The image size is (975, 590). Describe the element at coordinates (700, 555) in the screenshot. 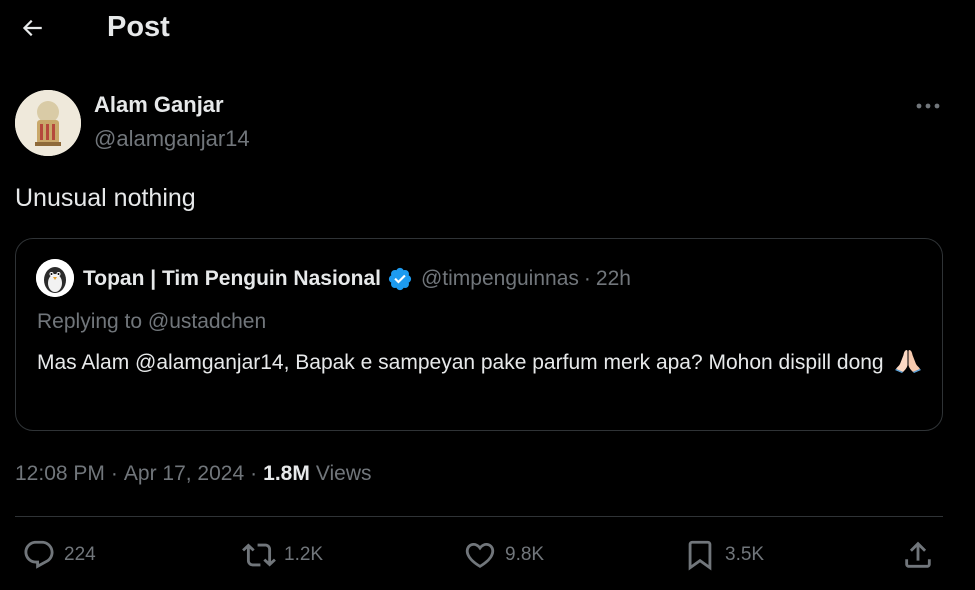

I see `bookmark-icon` at that location.